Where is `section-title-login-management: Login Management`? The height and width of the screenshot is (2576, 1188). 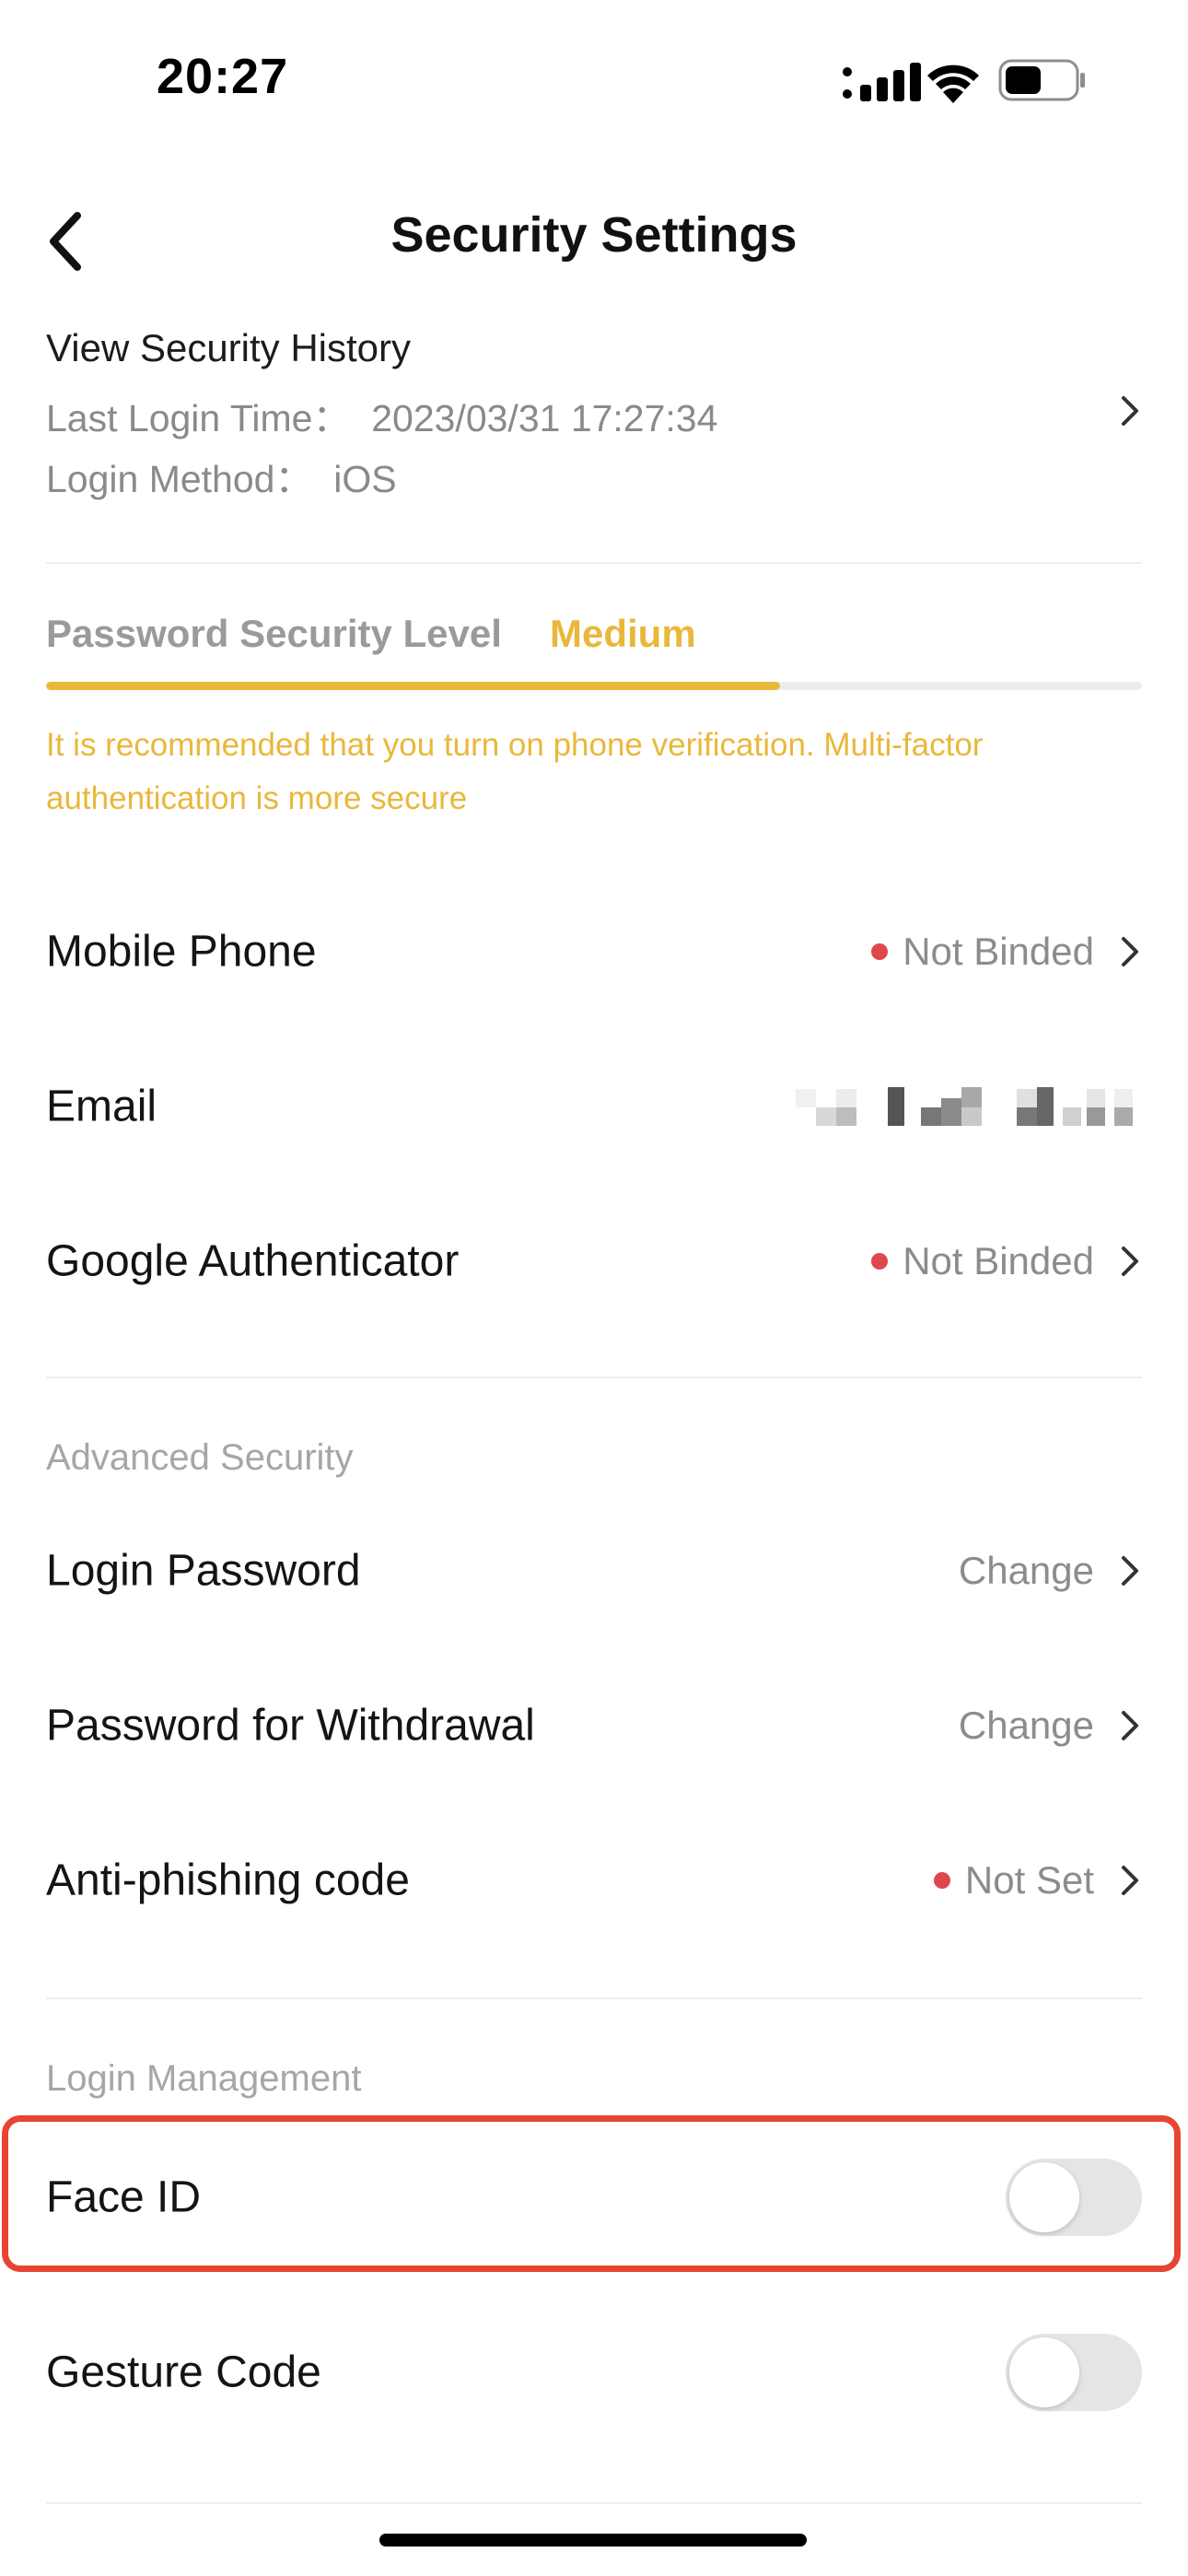 section-title-login-management: Login Management is located at coordinates (204, 2078).